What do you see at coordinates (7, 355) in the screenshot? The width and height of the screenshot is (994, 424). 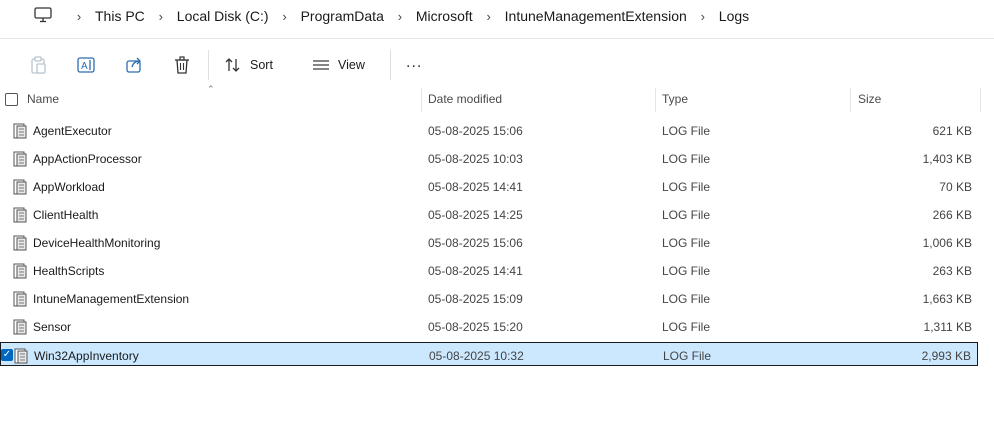 I see `row-checkbox-checked: ✓` at bounding box center [7, 355].